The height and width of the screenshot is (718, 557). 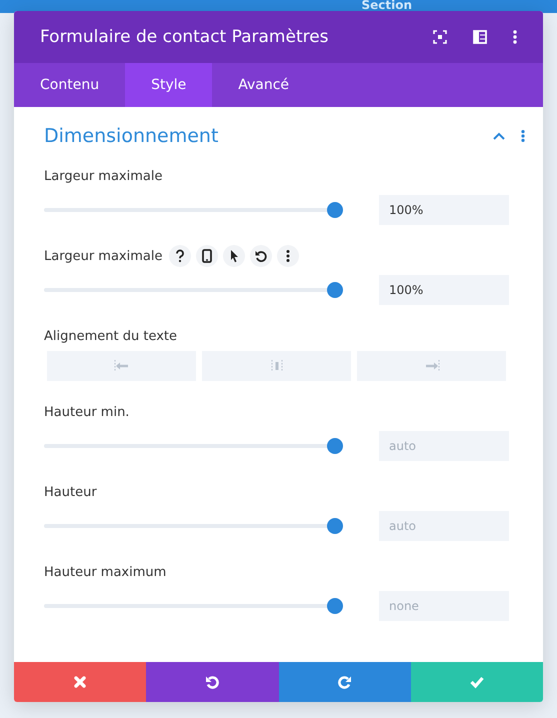 I want to click on value-field: none, so click(x=444, y=606).